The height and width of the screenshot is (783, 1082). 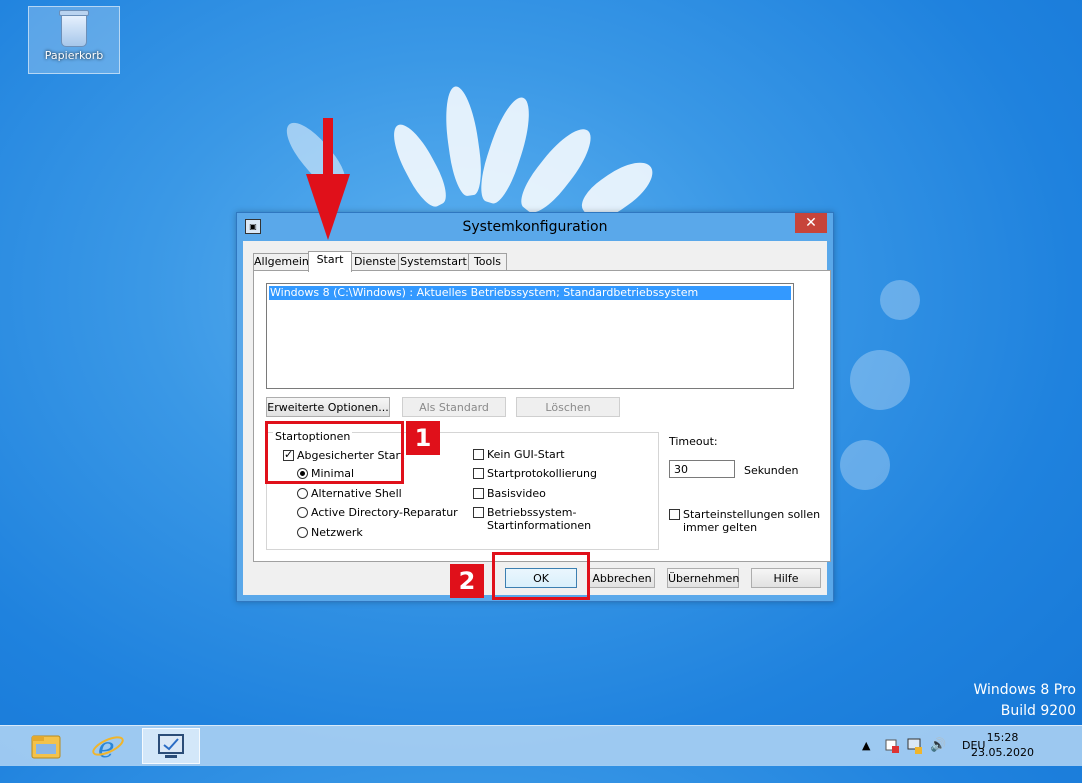 I want to click on system-configuration-icon, so click(x=171, y=746).